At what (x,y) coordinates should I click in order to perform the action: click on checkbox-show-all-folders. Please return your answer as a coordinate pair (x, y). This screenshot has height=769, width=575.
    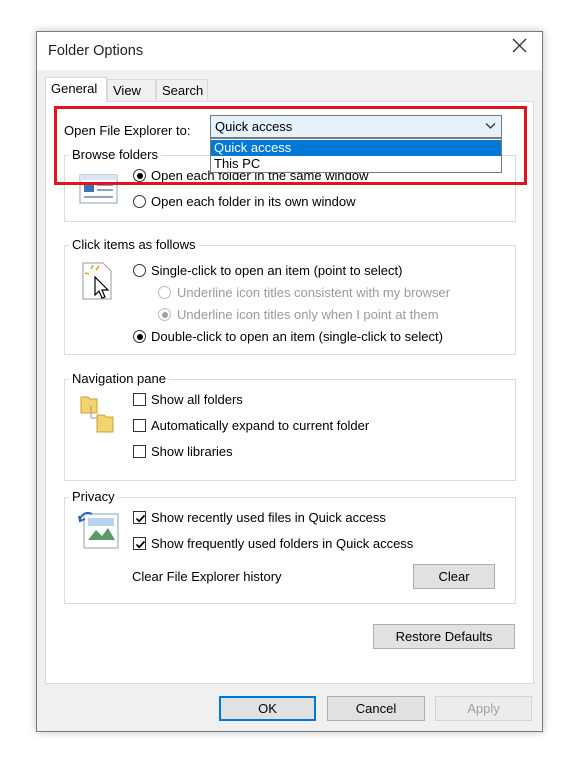
    Looking at the image, I should click on (139, 399).